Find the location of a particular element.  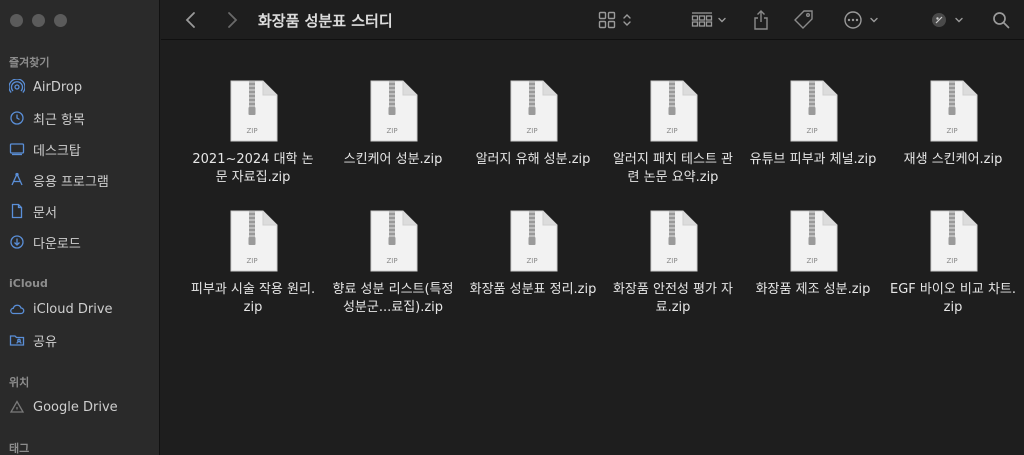

sidebar-item-recents: 최근 항목 is located at coordinates (83, 118).